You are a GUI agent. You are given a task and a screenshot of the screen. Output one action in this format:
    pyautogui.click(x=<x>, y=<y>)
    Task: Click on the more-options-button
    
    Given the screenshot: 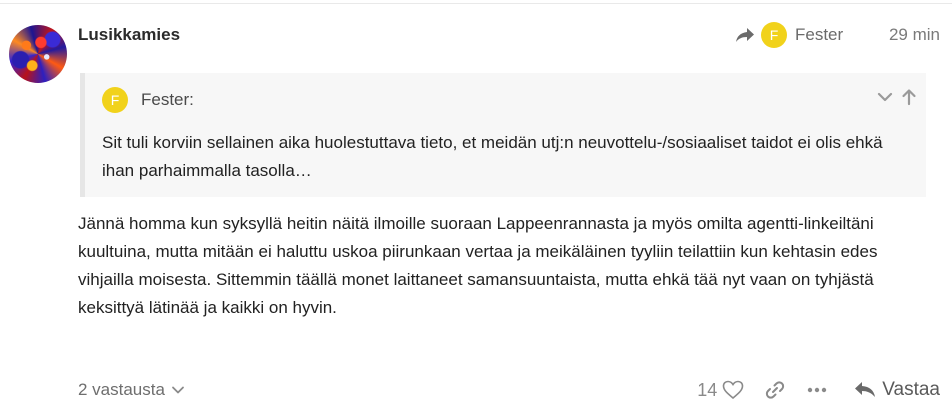 What is the action you would take?
    pyautogui.click(x=817, y=390)
    